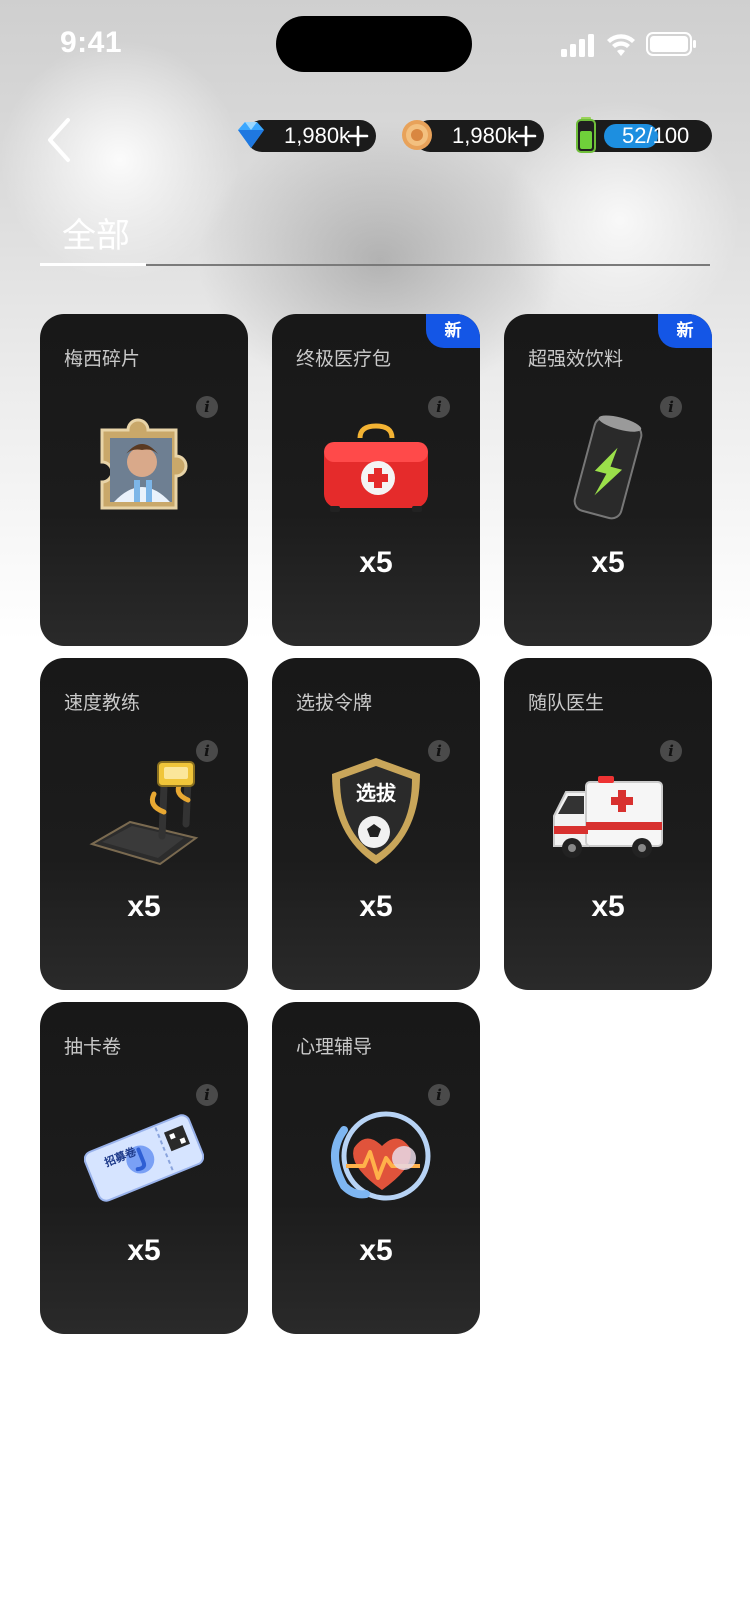  What do you see at coordinates (344, 359) in the screenshot?
I see `item-title: 终极医疗包` at bounding box center [344, 359].